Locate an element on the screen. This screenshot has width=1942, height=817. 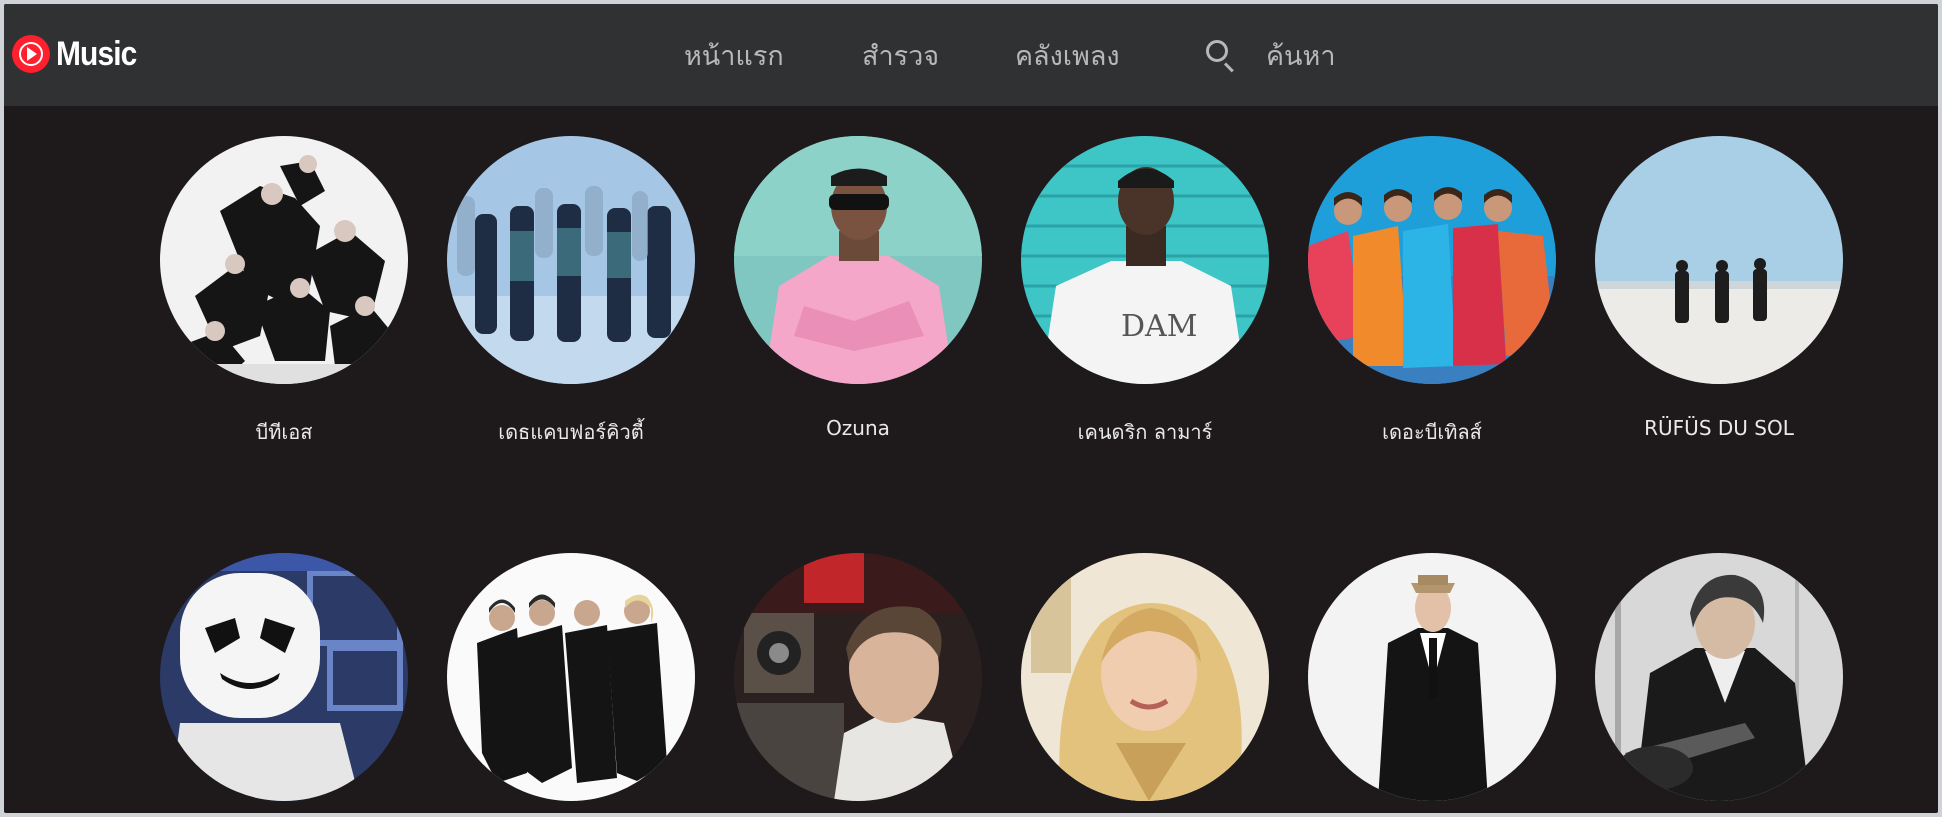
nav-home: หน้าแรก is located at coordinates (734, 55).